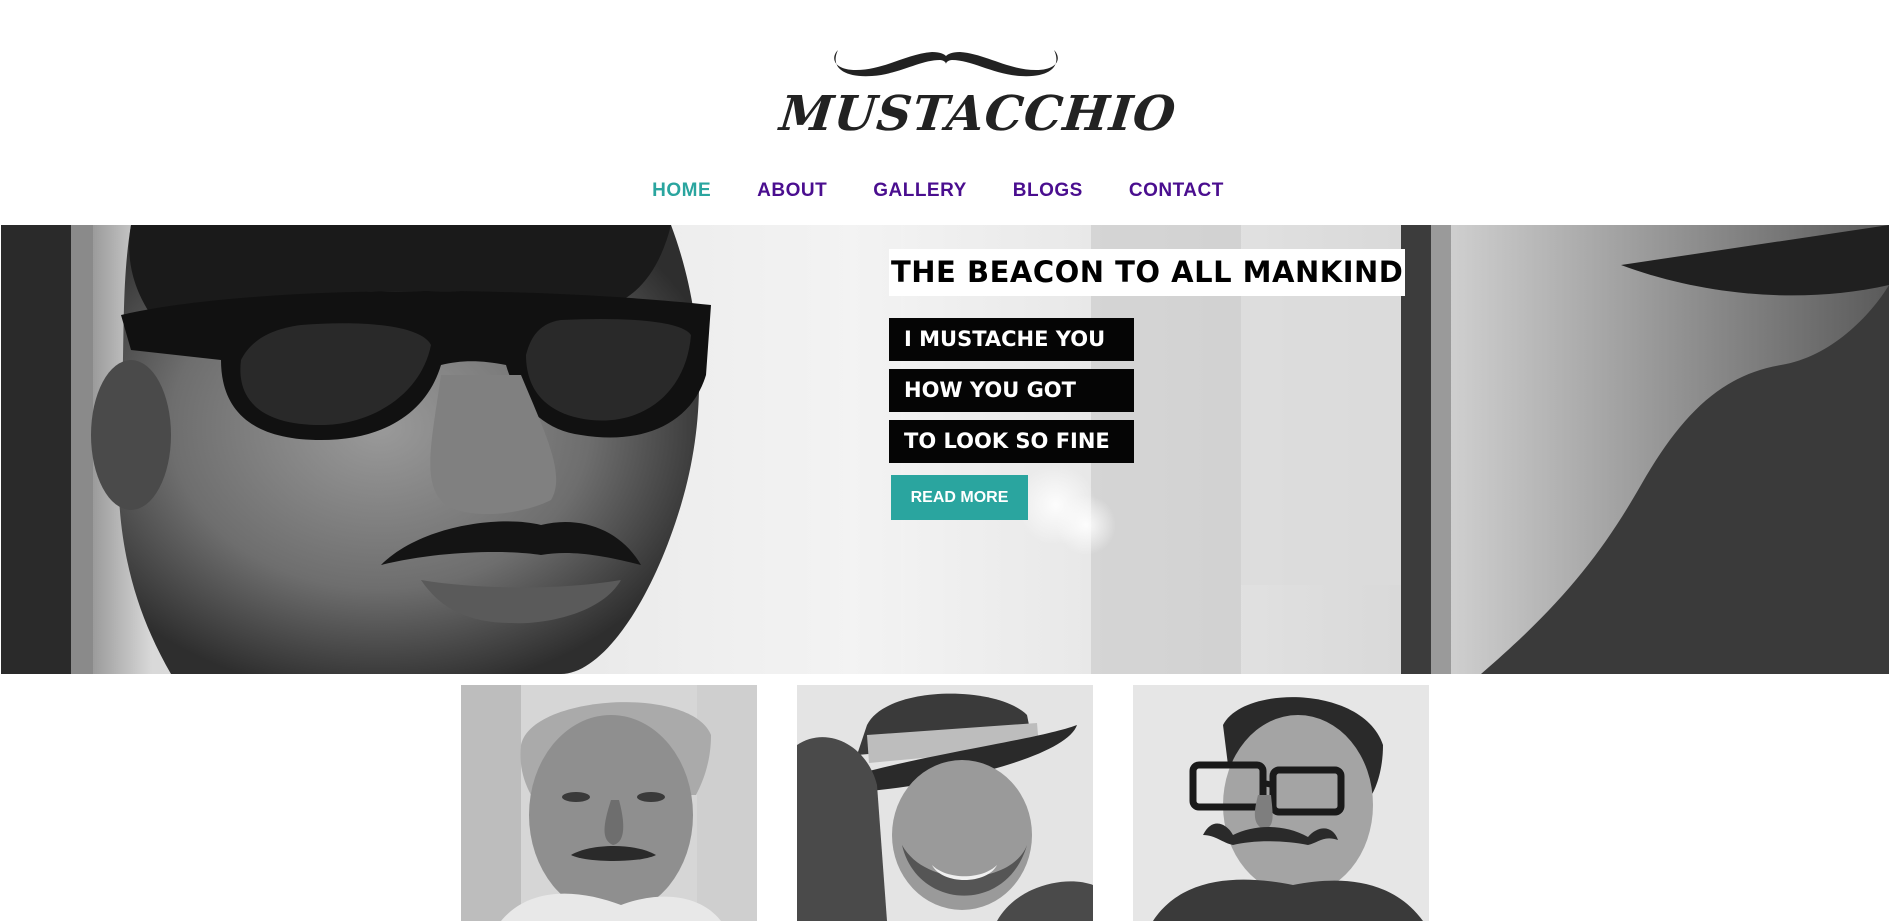 The height and width of the screenshot is (921, 1892). I want to click on main-nav: HOME ABOUT GALLERY BLOGS CONTACT, so click(942, 191).